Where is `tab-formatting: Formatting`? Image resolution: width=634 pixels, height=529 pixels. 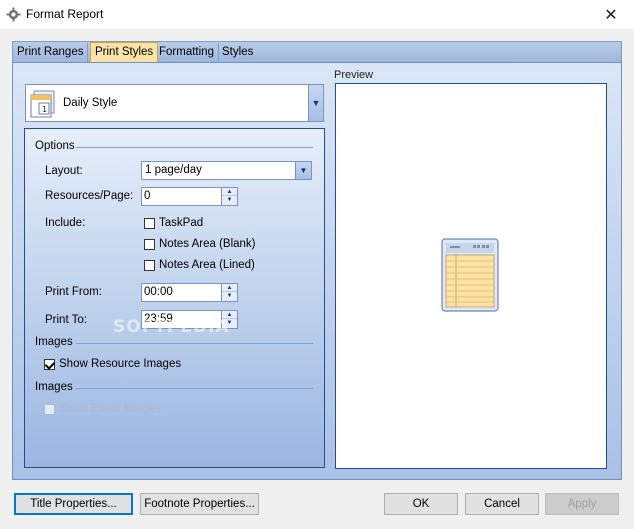
tab-formatting: Formatting is located at coordinates (187, 53).